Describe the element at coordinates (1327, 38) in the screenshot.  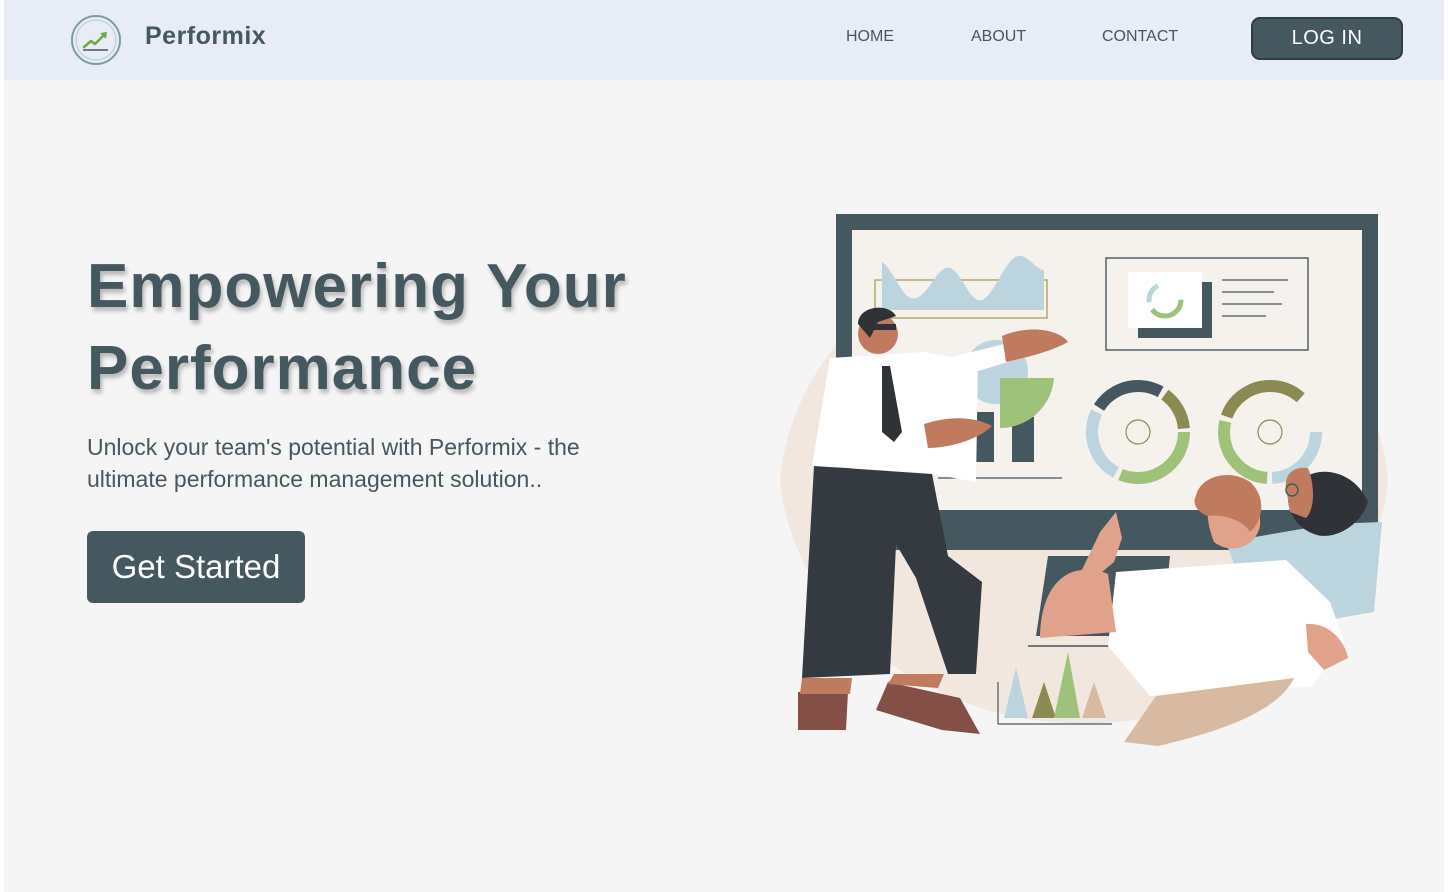
I see `login-button: LOG IN` at that location.